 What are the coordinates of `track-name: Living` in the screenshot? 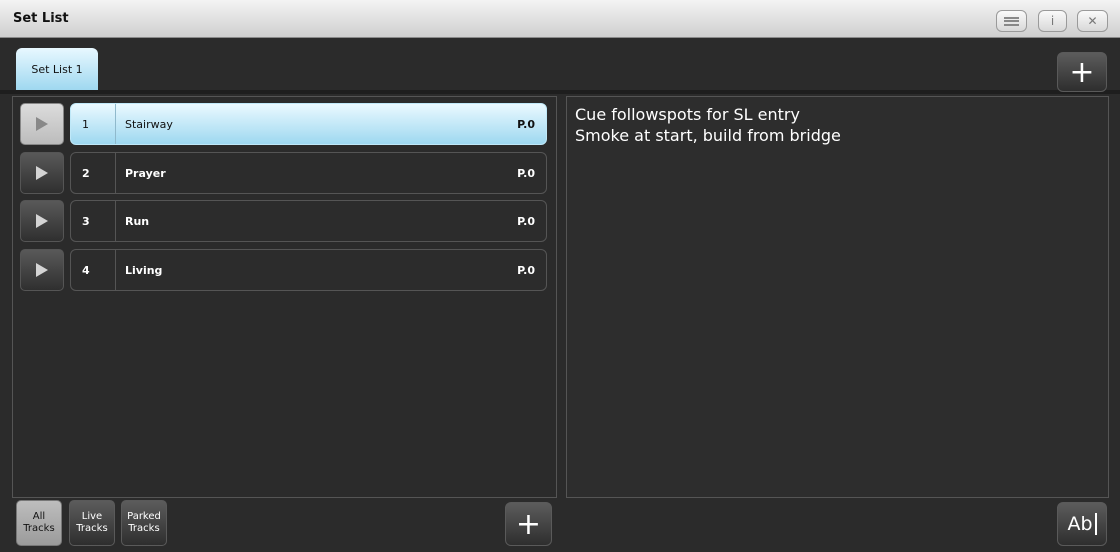 It's located at (144, 270).